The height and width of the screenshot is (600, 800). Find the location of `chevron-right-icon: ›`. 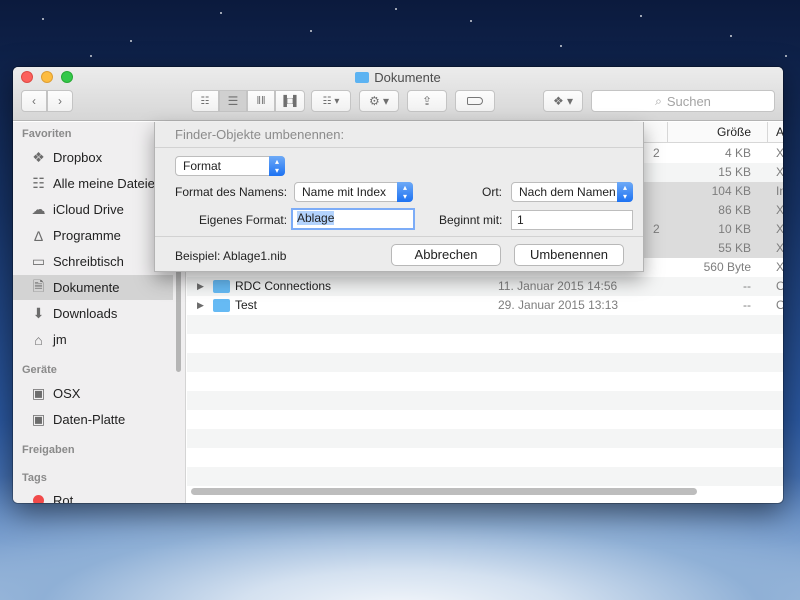

chevron-right-icon: › is located at coordinates (60, 101).